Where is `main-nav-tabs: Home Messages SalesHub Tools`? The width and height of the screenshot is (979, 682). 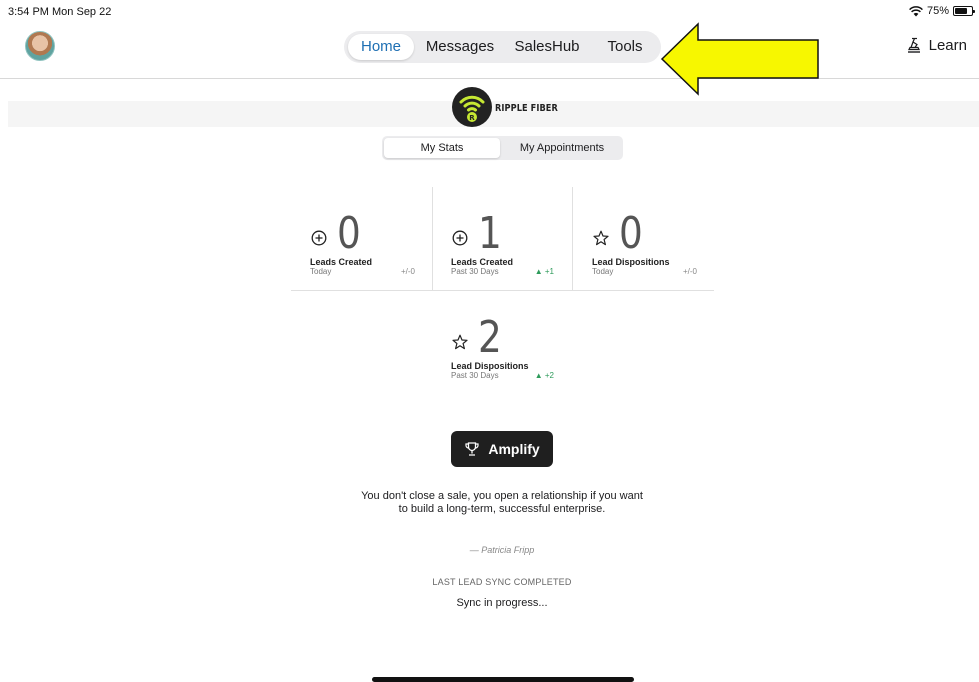 main-nav-tabs: Home Messages SalesHub Tools is located at coordinates (502, 47).